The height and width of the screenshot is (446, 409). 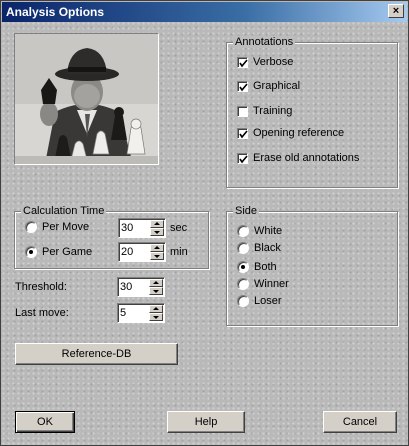 What do you see at coordinates (156, 317) in the screenshot?
I see `last-move-down-icon` at bounding box center [156, 317].